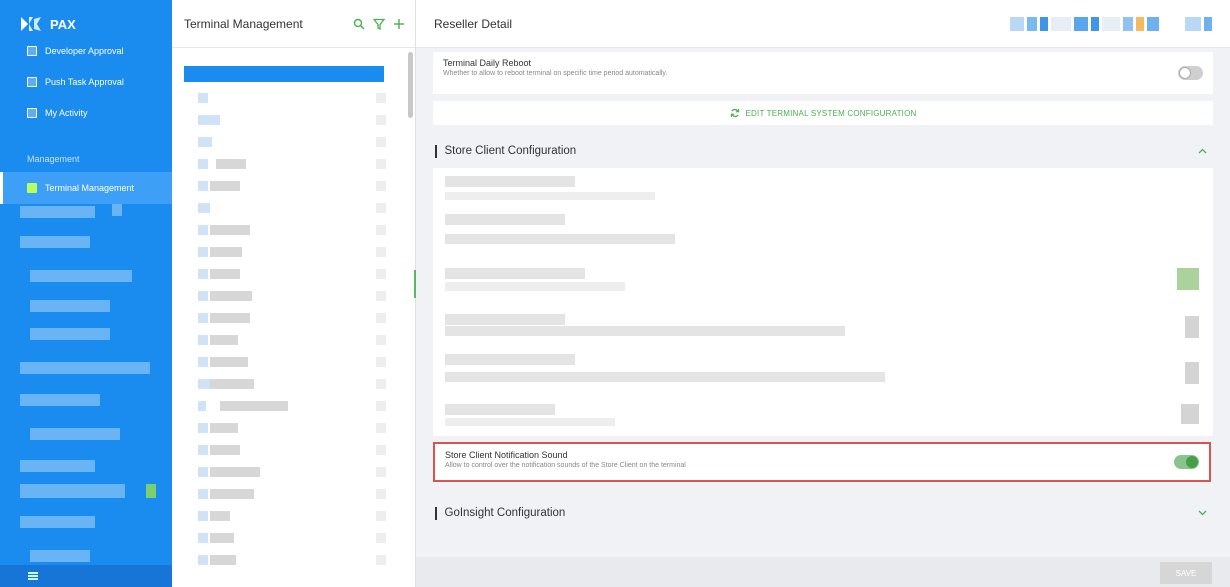  Describe the element at coordinates (487, 63) in the screenshot. I see `daily-reboot-title: Terminal Daily Reboot` at that location.